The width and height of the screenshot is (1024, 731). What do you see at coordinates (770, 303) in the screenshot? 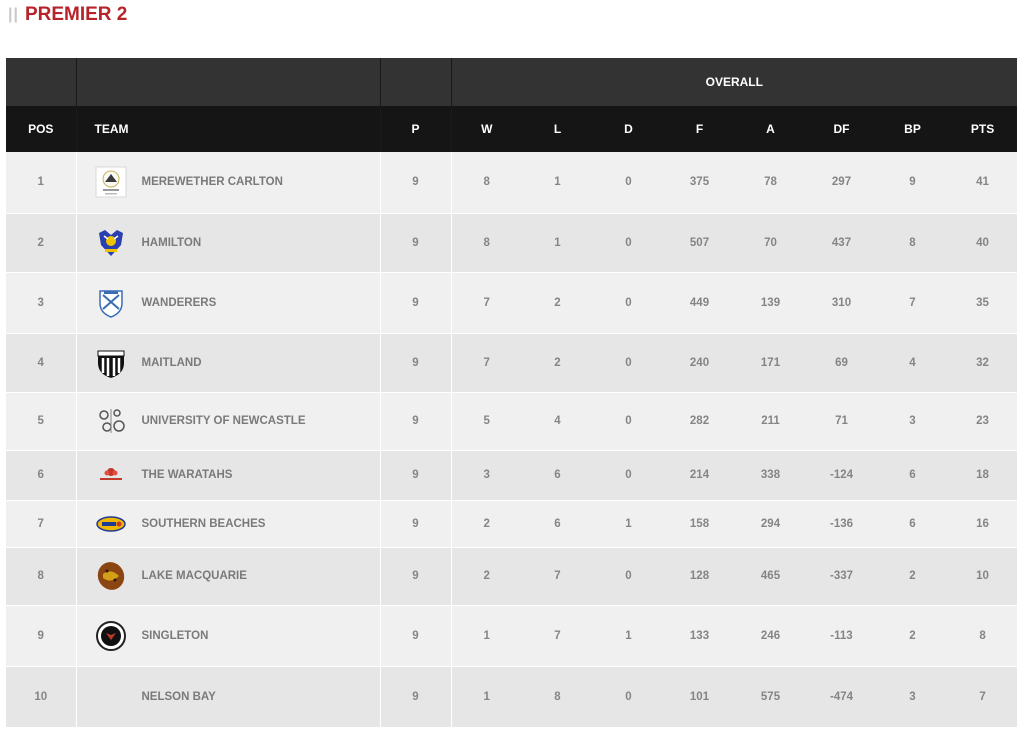
I see `cell-a: 139` at bounding box center [770, 303].